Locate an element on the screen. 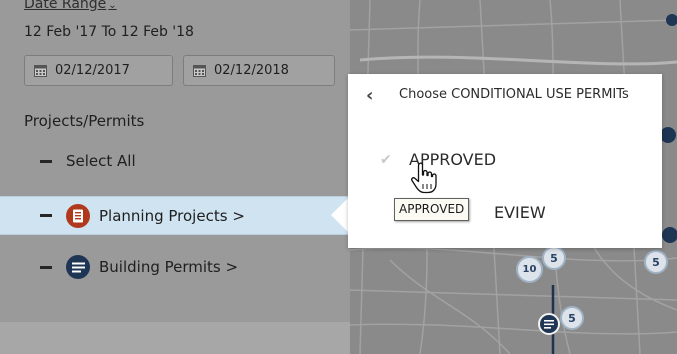 This screenshot has height=354, width=677. end-date-value: 02/12/2018 is located at coordinates (251, 70).